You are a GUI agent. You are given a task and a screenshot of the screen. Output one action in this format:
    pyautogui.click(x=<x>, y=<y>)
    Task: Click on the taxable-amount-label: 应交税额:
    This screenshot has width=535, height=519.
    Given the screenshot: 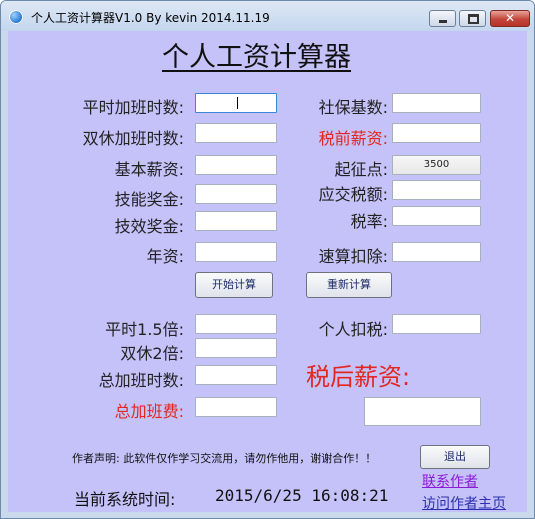 What is the action you would take?
    pyautogui.click(x=353, y=194)
    